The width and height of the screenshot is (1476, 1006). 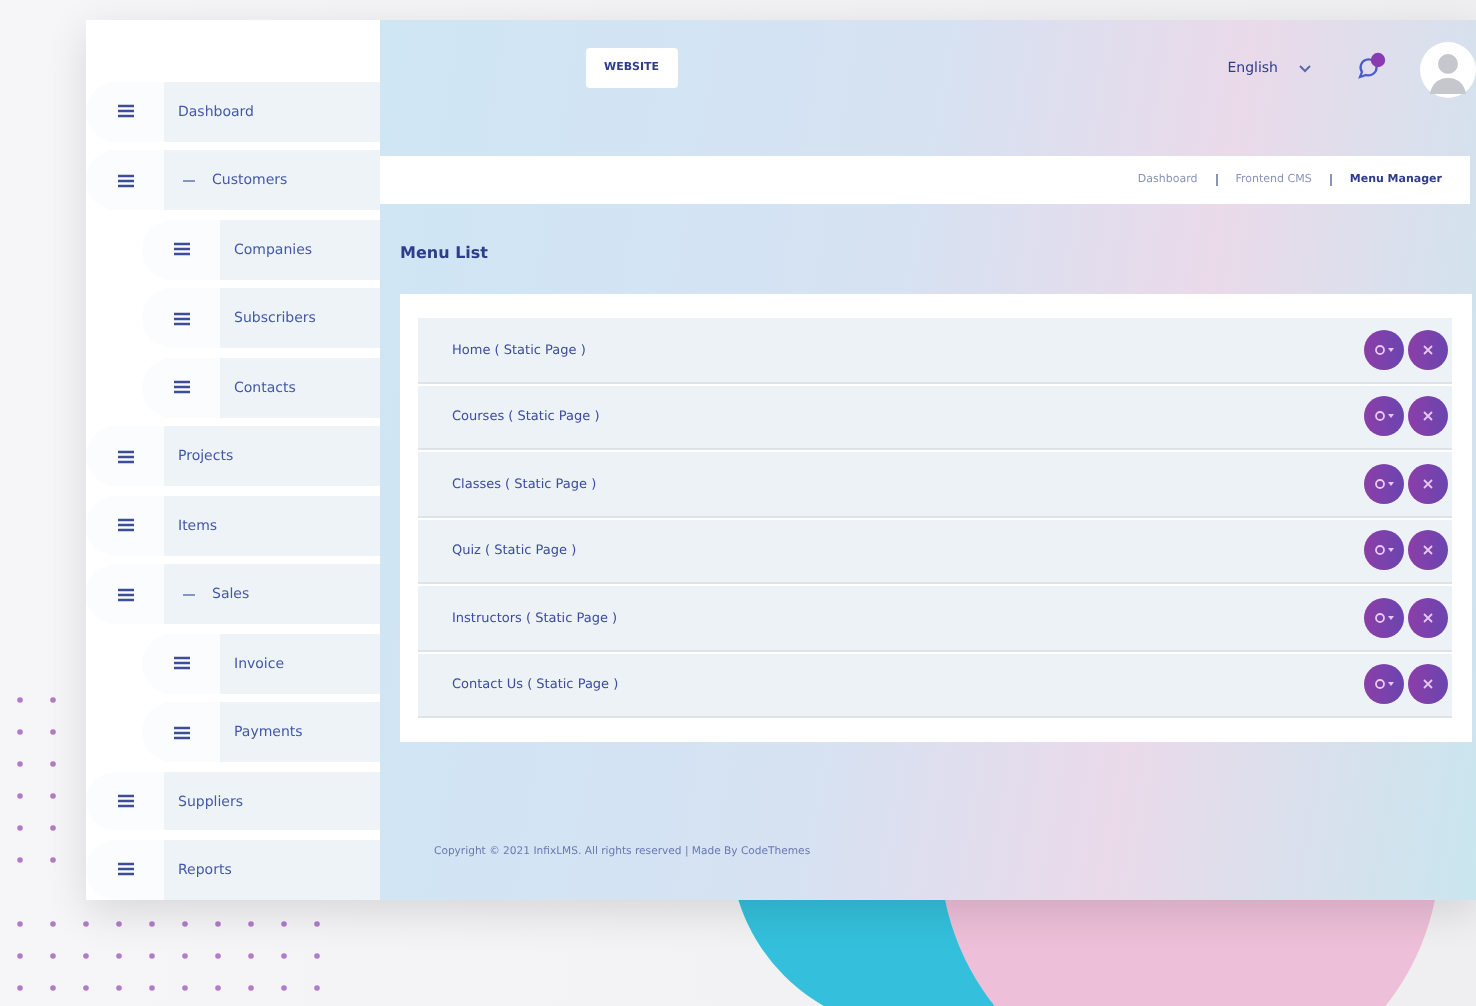 What do you see at coordinates (1305, 68) in the screenshot?
I see `chevron-down-icon` at bounding box center [1305, 68].